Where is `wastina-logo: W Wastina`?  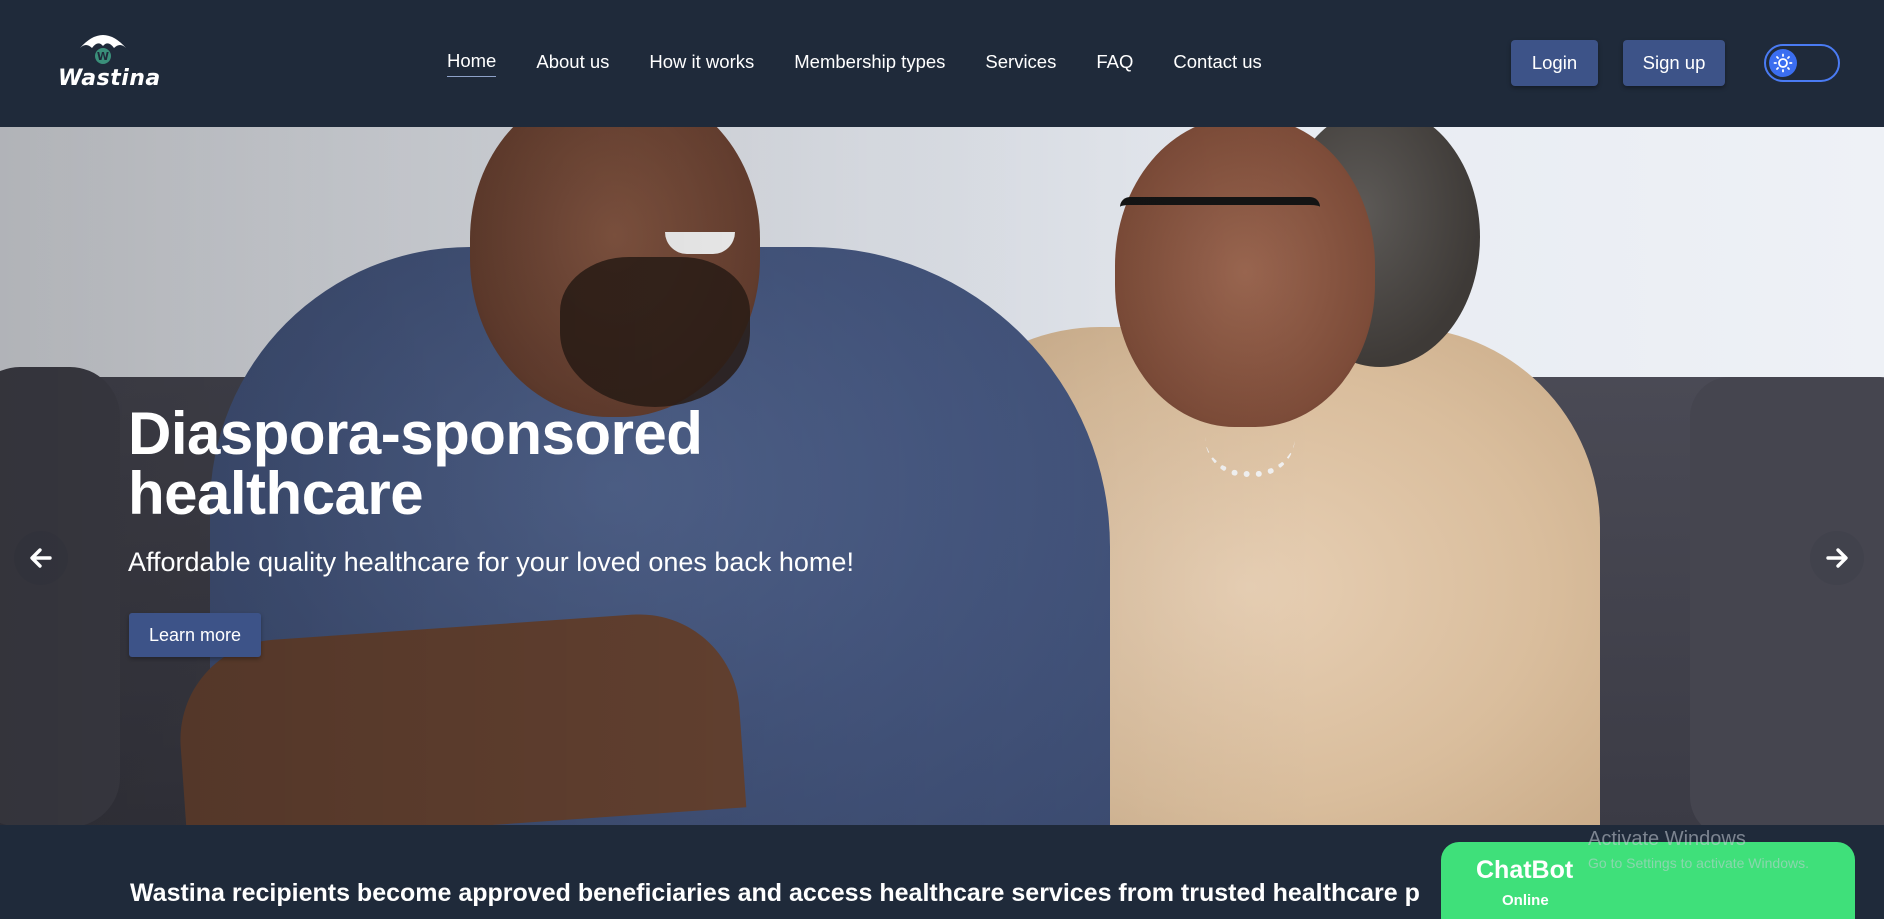
wastina-logo: W Wastina is located at coordinates (108, 61).